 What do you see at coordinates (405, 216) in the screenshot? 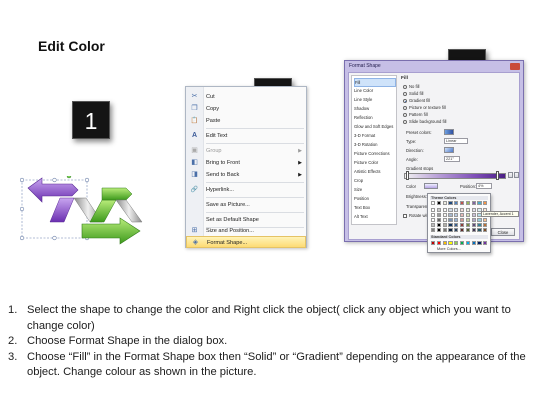
I see `rotate-checkbox` at bounding box center [405, 216].